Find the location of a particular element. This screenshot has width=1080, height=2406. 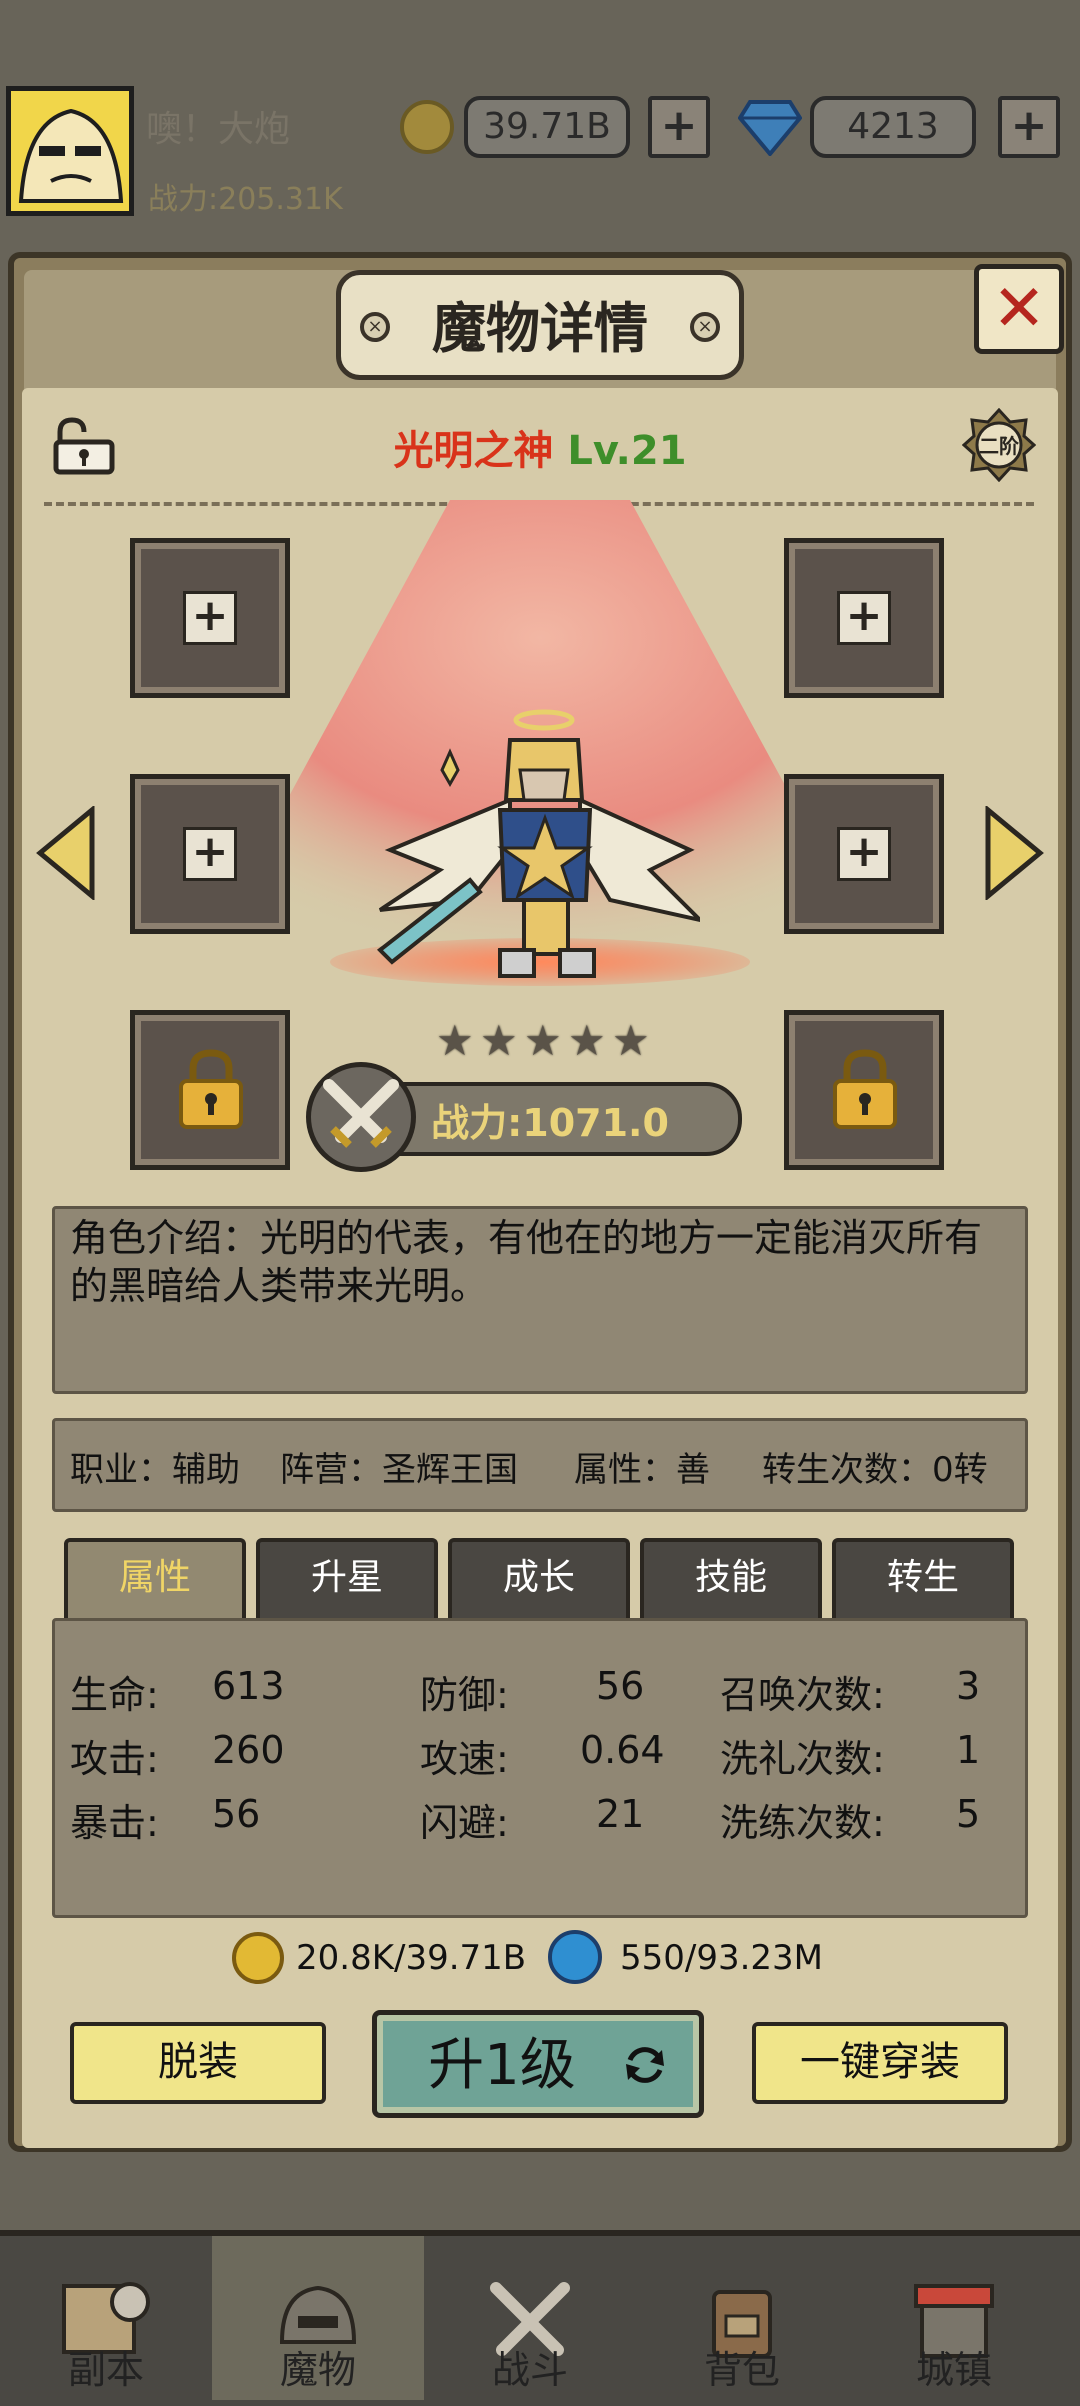

stat-summon-label: 召唤次数: is located at coordinates (802, 1695).